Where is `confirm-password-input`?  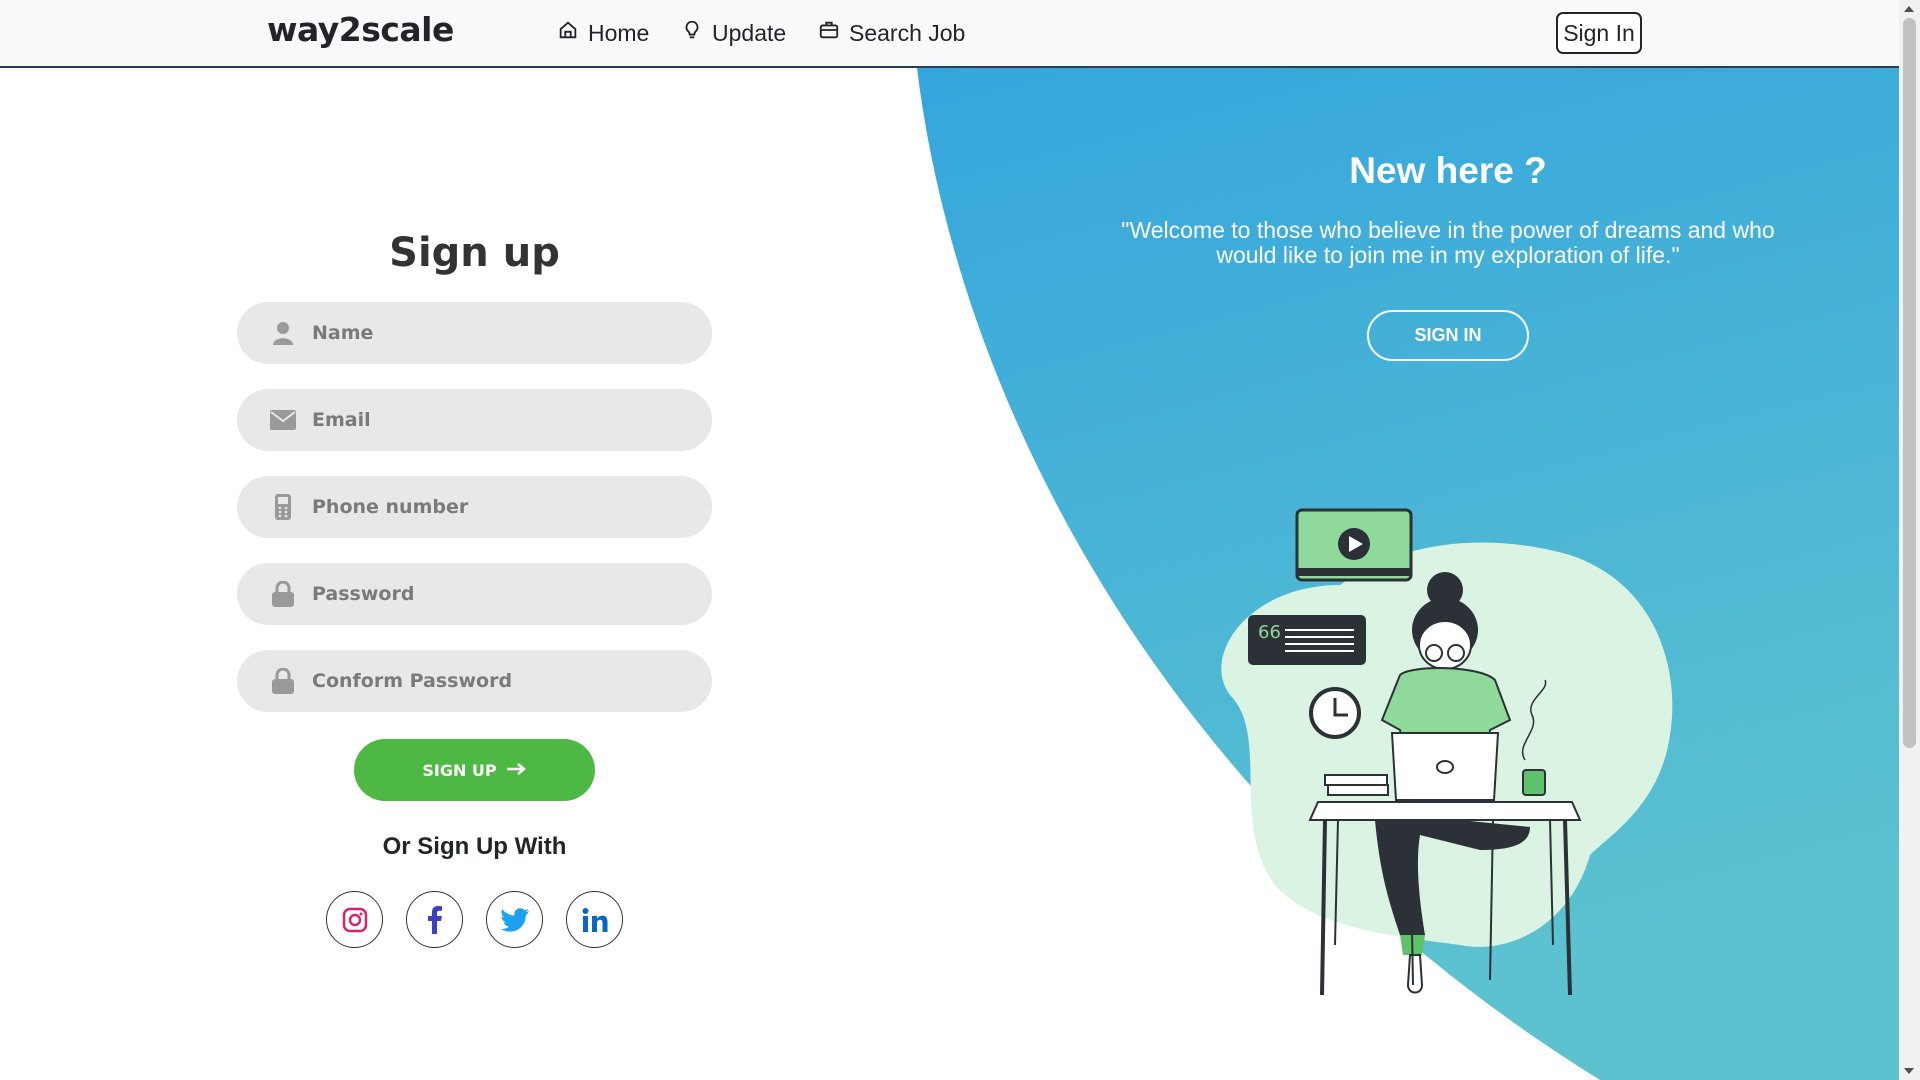 confirm-password-input is located at coordinates (492, 681).